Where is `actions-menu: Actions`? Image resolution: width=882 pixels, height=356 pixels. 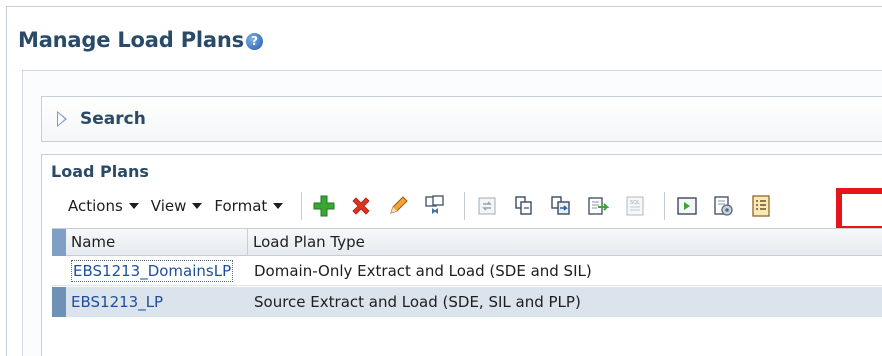
actions-menu: Actions is located at coordinates (103, 206).